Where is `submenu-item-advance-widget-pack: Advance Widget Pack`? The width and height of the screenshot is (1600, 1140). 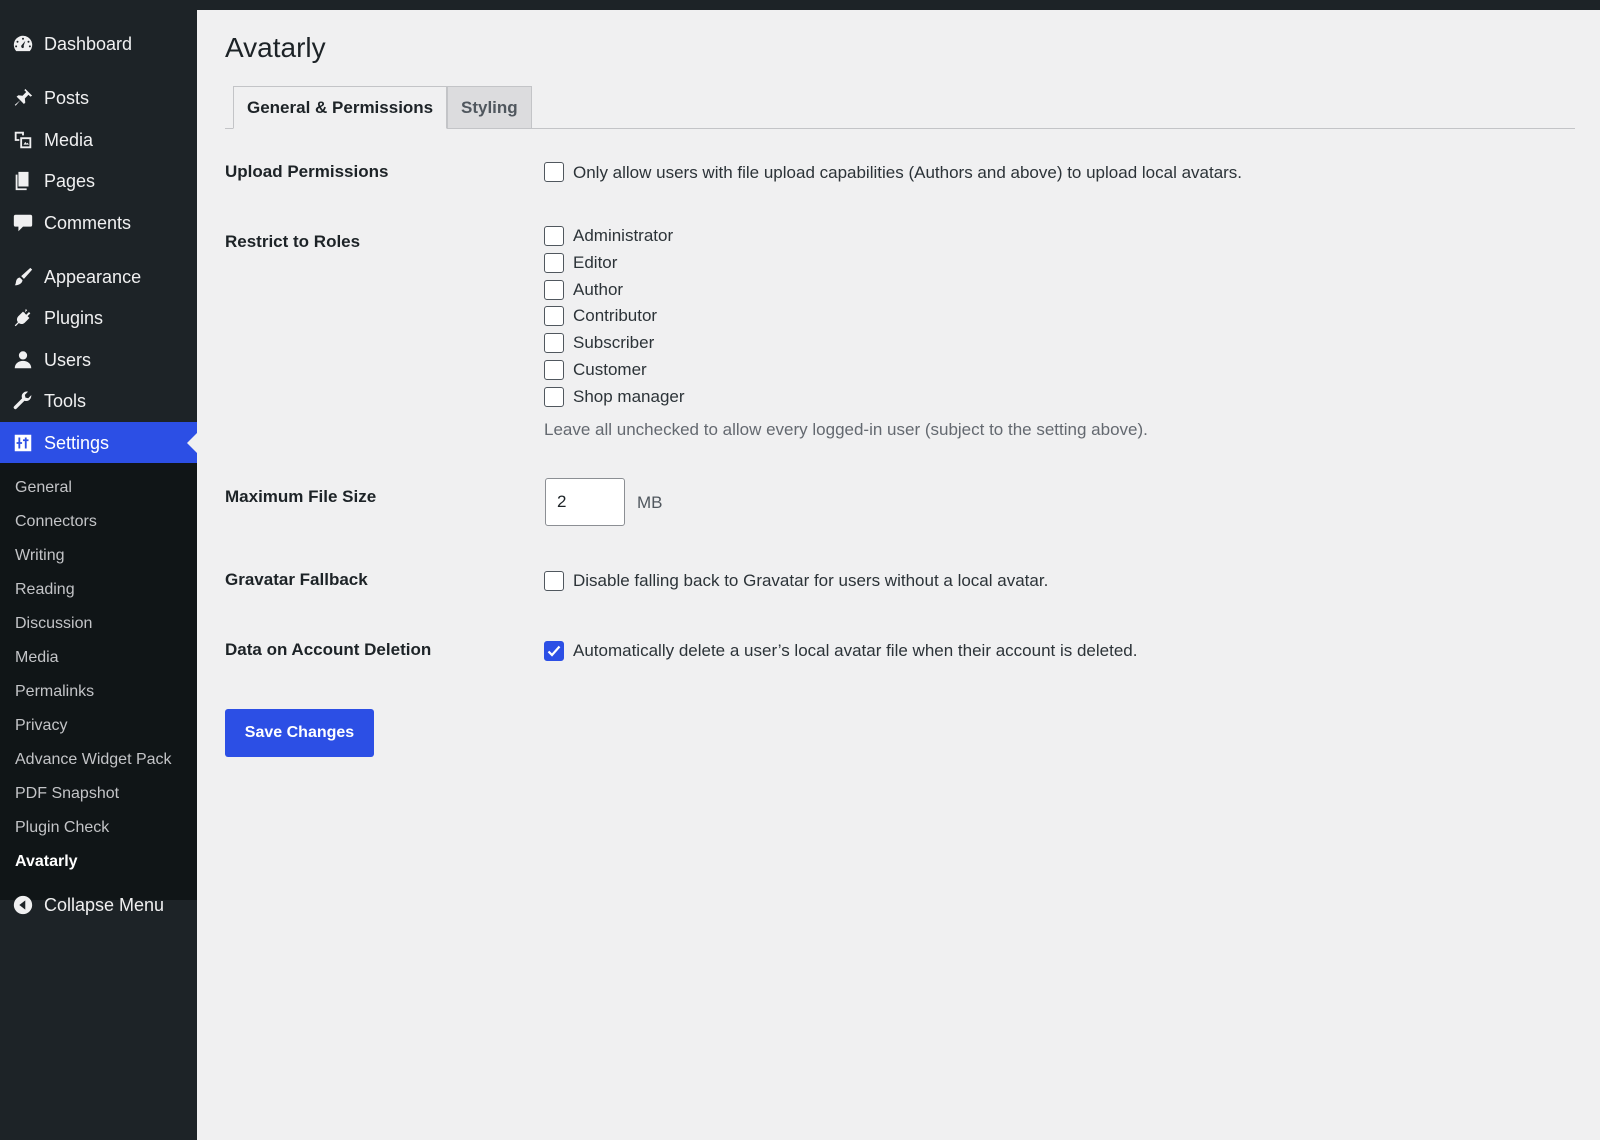
submenu-item-advance-widget-pack: Advance Widget Pack is located at coordinates (93, 760).